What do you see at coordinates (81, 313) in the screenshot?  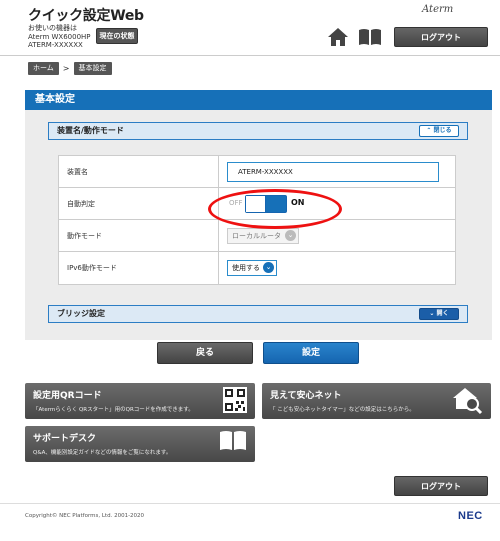 I see `bridge-section-title: ブリッジ設定` at bounding box center [81, 313].